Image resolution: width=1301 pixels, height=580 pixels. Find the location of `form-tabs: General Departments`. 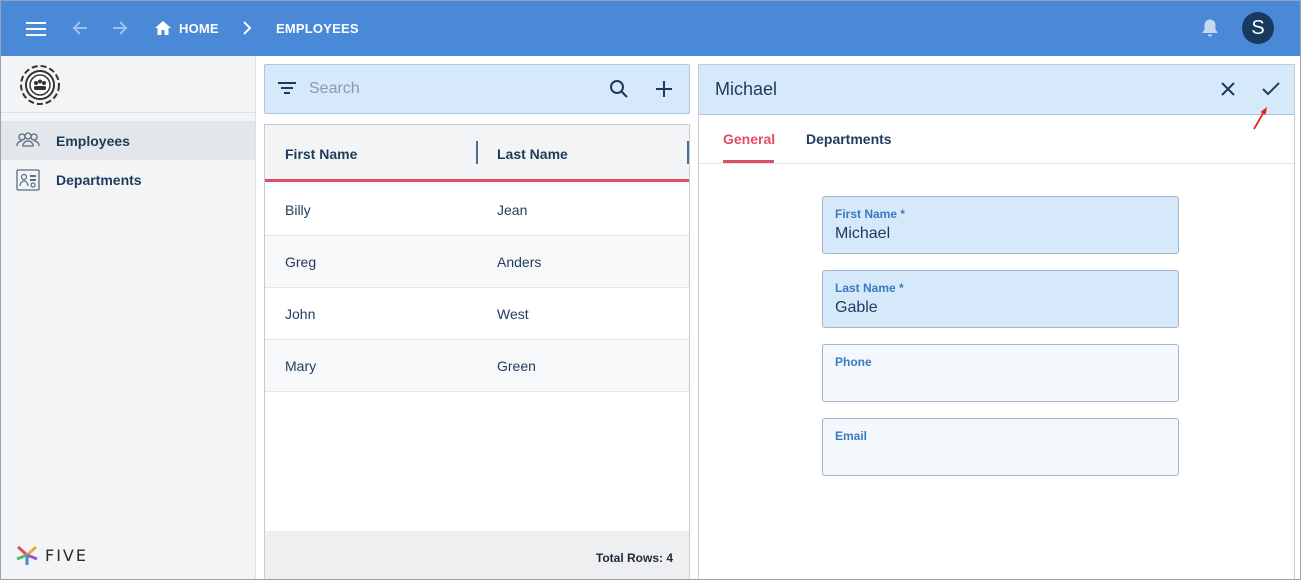

form-tabs: General Departments is located at coordinates (996, 139).